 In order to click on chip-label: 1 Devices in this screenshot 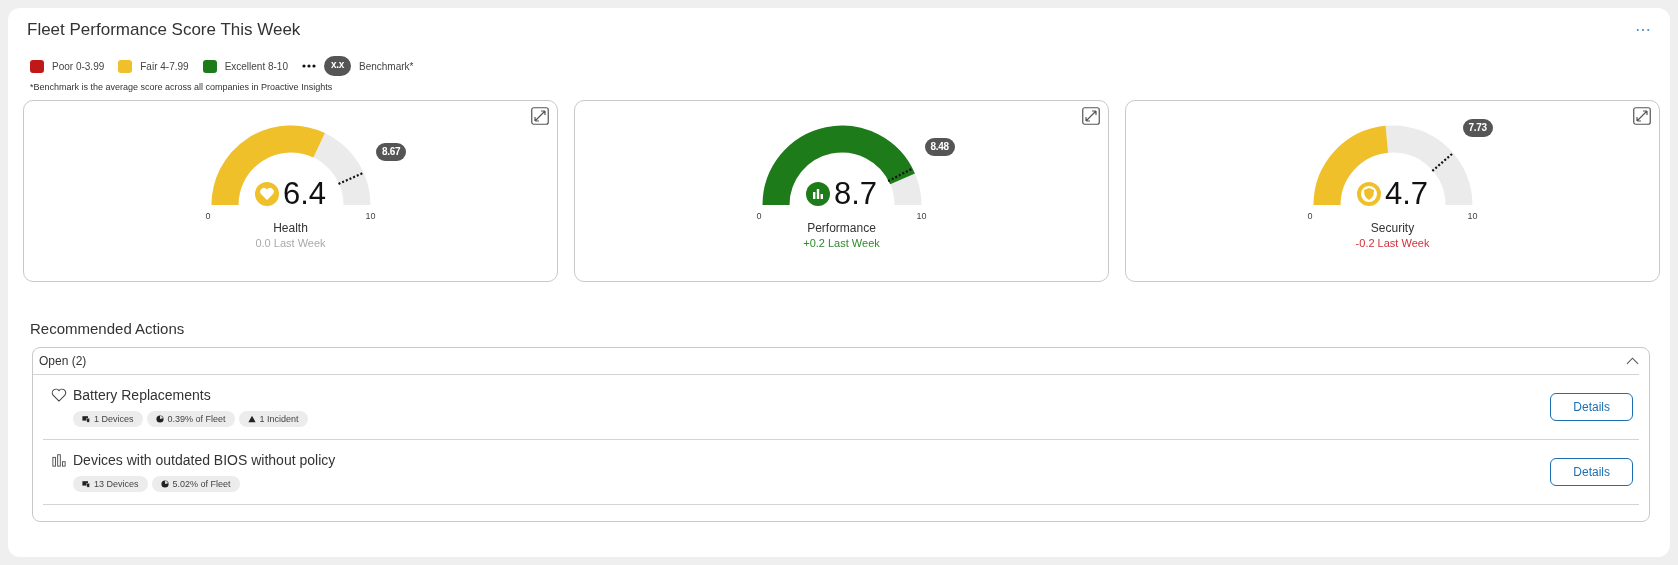, I will do `click(114, 419)`.